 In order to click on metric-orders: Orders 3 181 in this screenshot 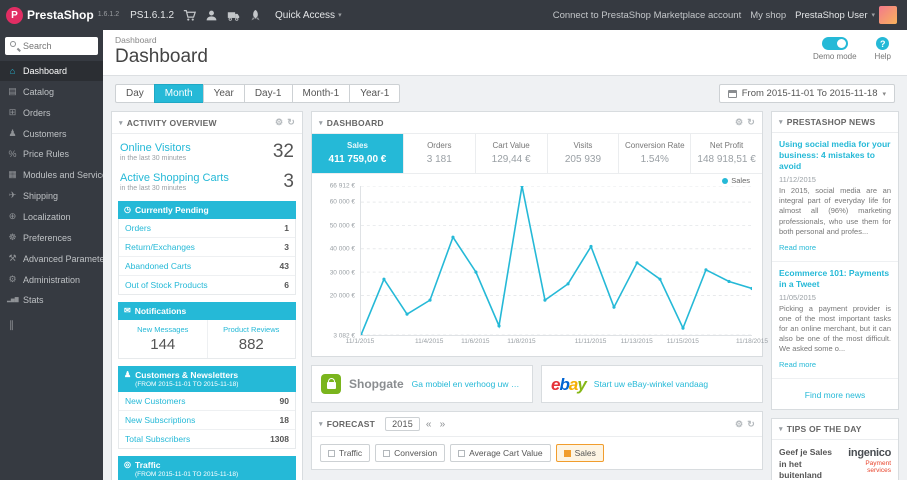, I will do `click(440, 153)`.